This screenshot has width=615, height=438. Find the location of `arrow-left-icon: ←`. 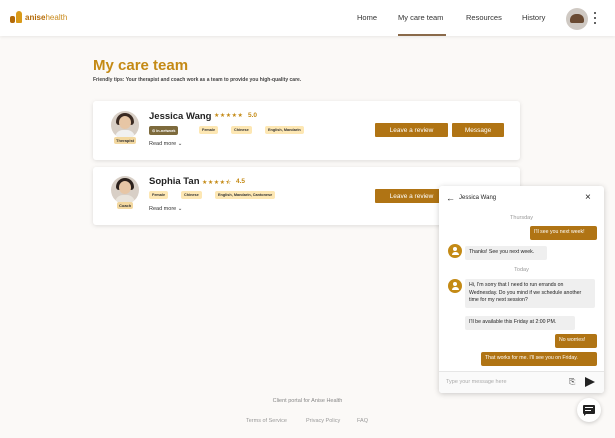

arrow-left-icon: ← is located at coordinates (450, 198).